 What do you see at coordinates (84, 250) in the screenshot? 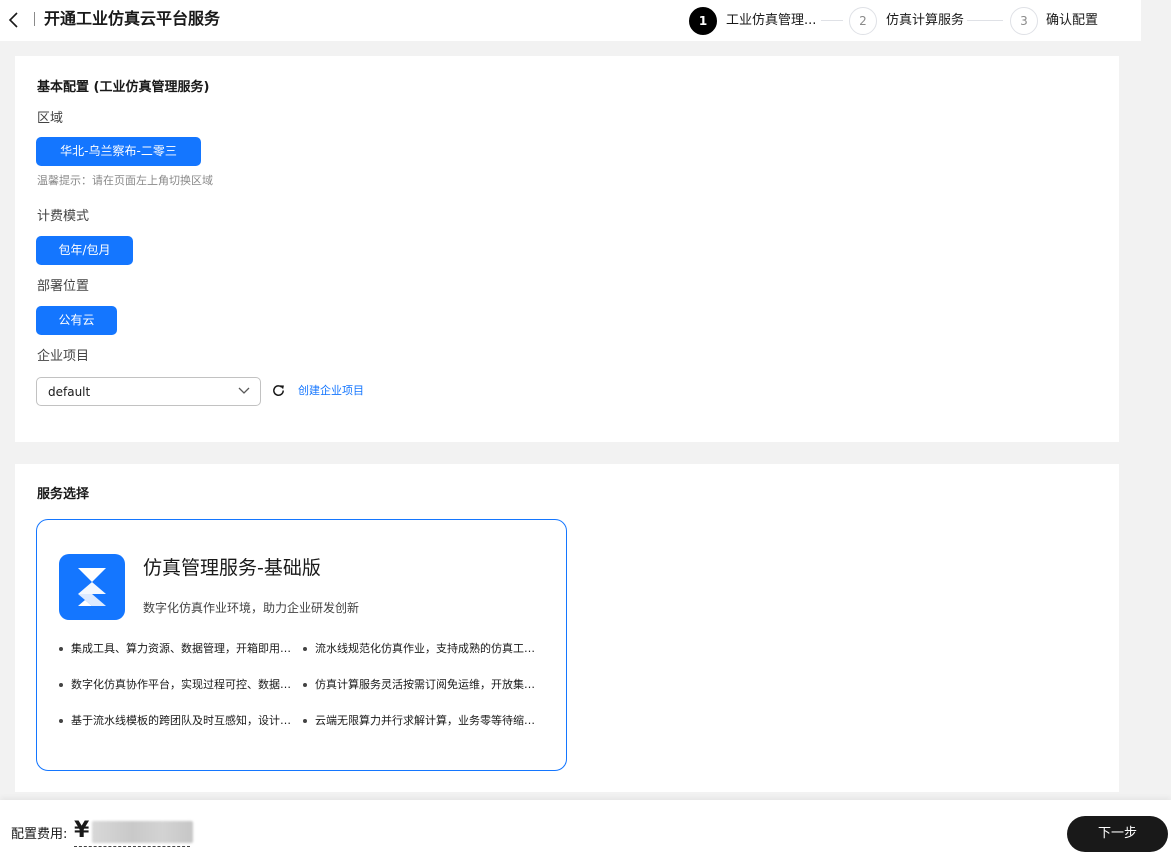
I see `billing-mode-button: 包年/包月` at bounding box center [84, 250].